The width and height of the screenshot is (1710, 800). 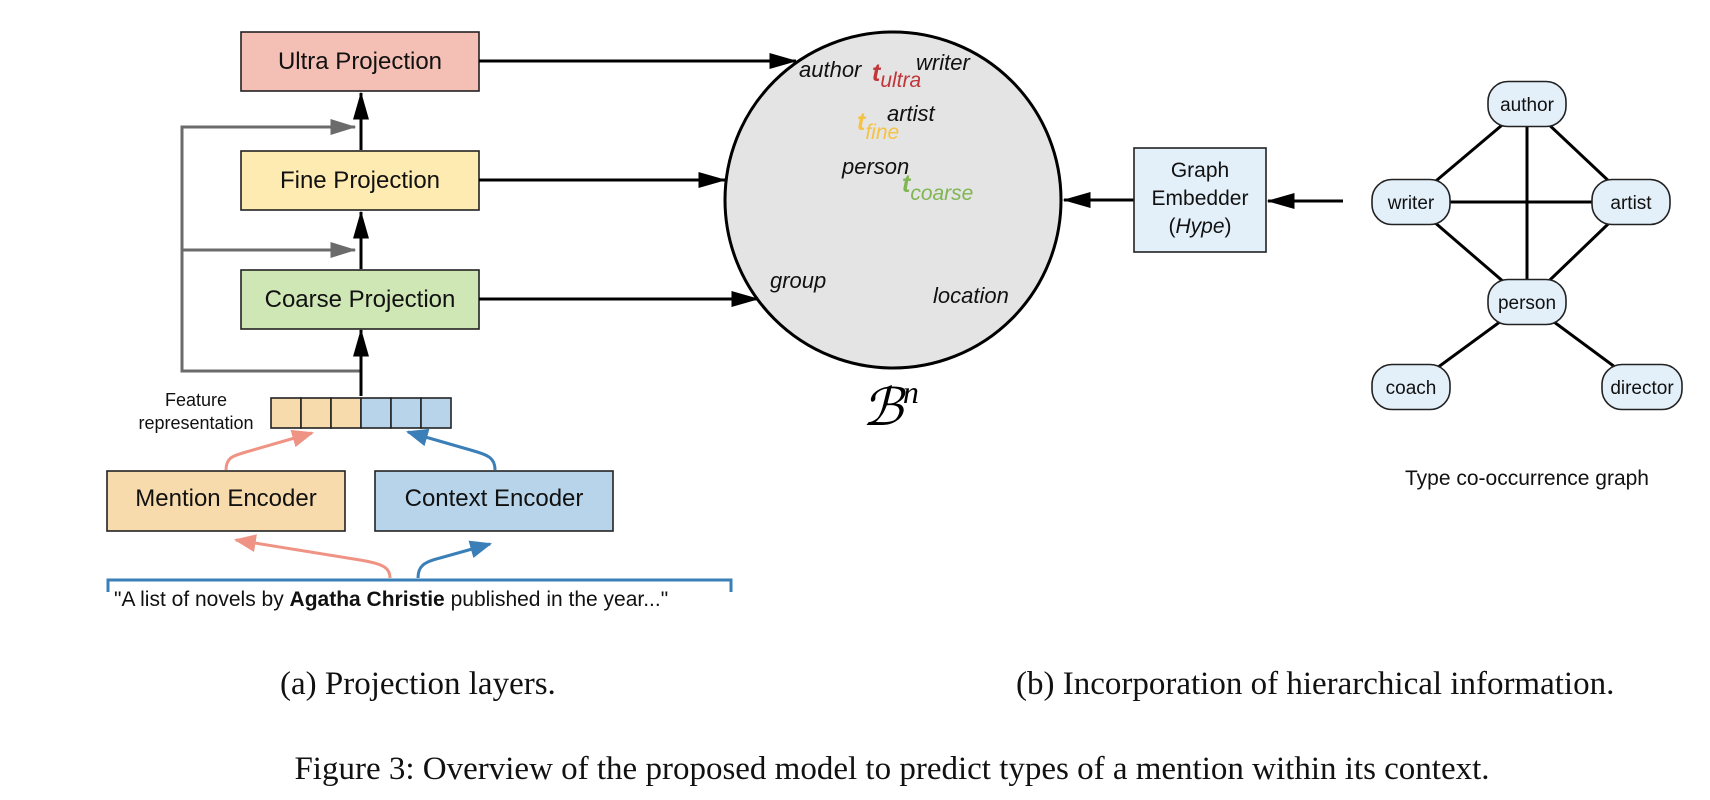 What do you see at coordinates (875, 166) in the screenshot?
I see `ball-word-person: person` at bounding box center [875, 166].